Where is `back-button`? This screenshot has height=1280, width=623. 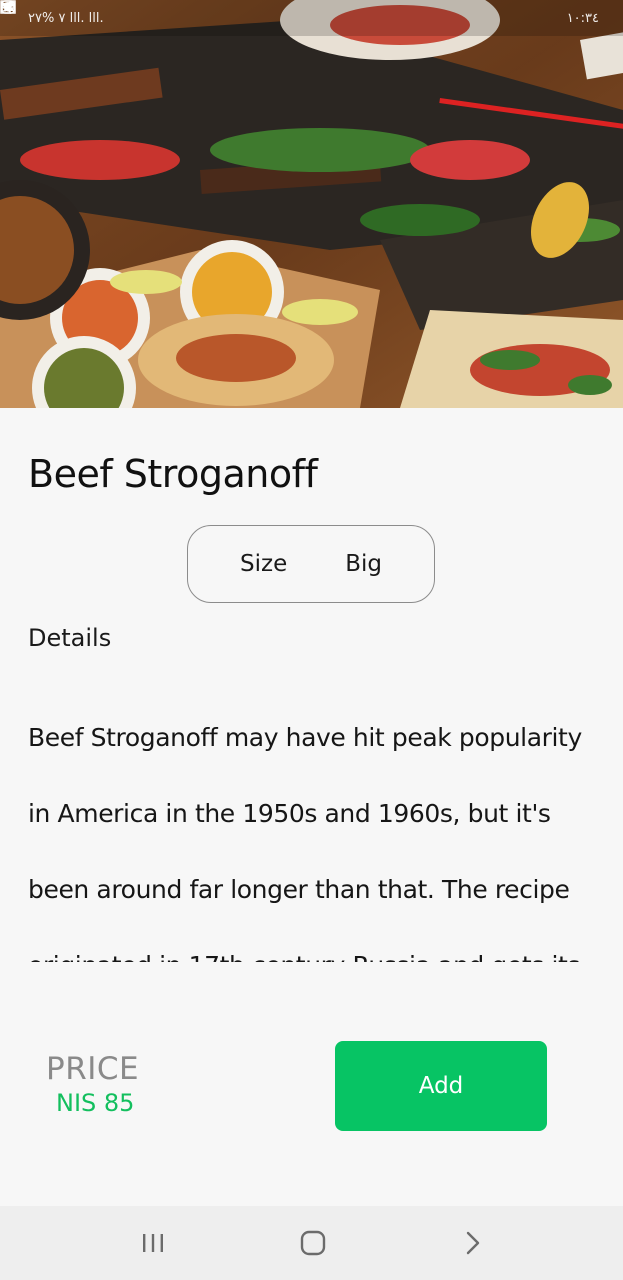
back-button is located at coordinates (473, 1243).